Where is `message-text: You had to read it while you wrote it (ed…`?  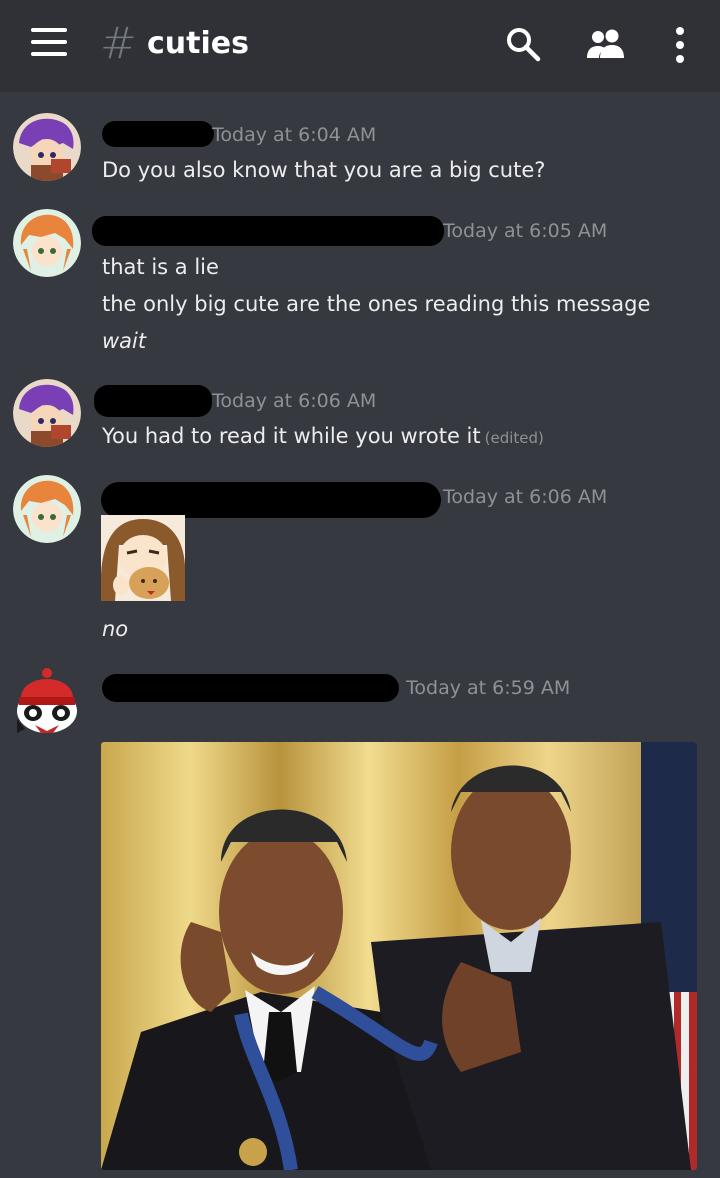 message-text: You had to read it while you wrote it (ed… is located at coordinates (323, 436).